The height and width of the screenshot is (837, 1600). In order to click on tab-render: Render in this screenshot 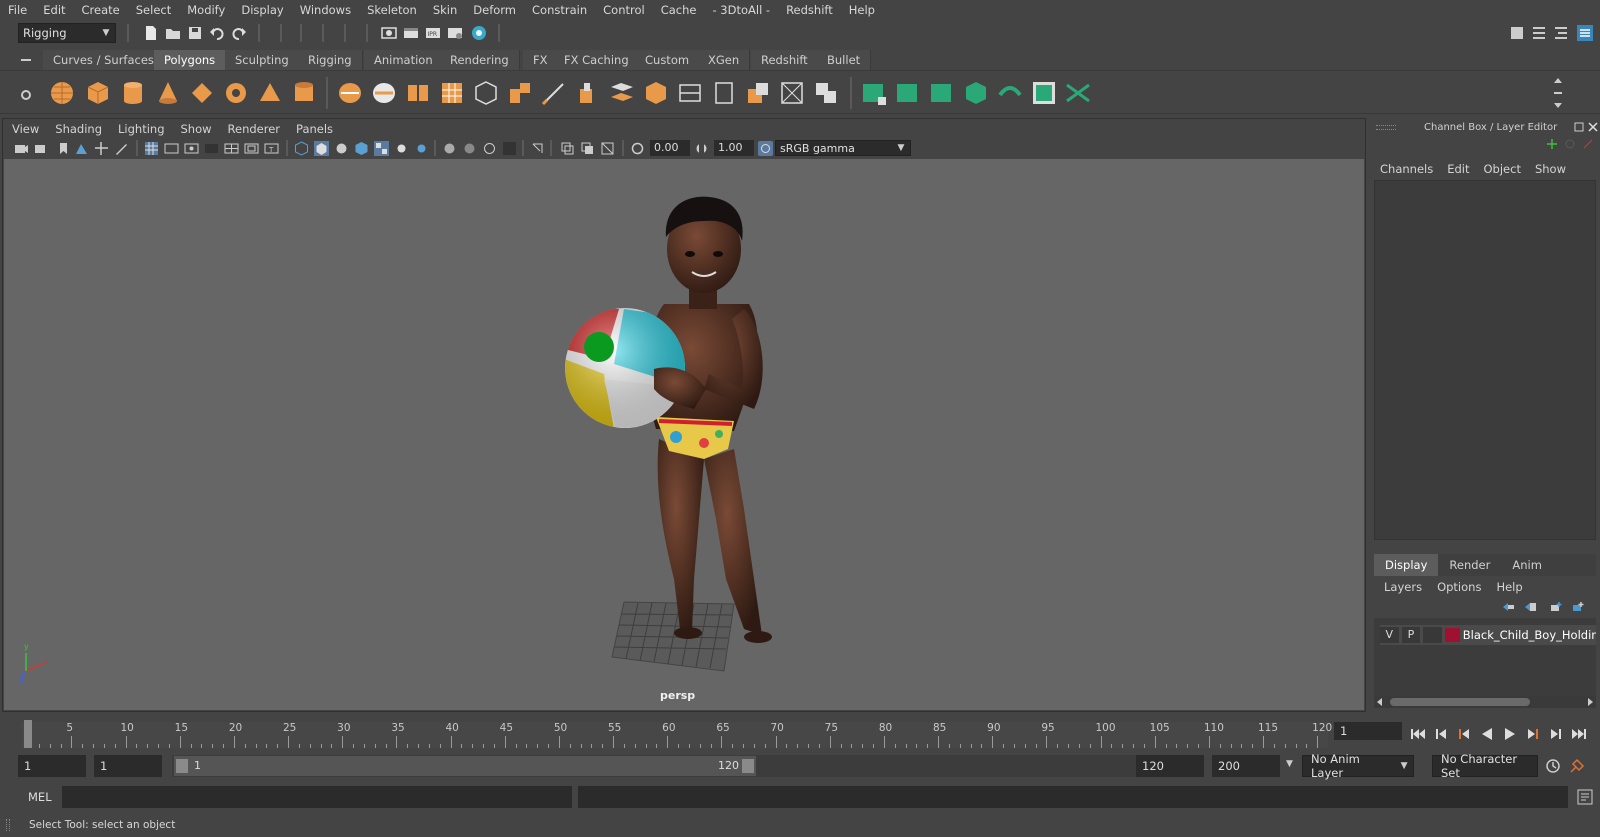, I will do `click(1469, 565)`.